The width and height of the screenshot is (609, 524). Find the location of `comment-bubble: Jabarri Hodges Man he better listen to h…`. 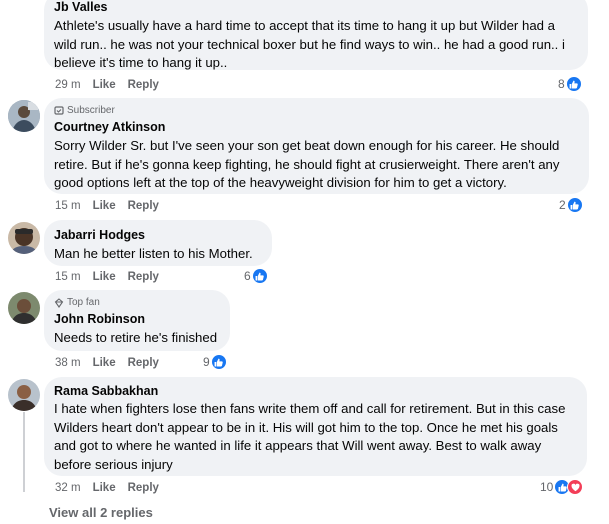

comment-bubble: Jabarri Hodges Man he better listen to h… is located at coordinates (158, 243).